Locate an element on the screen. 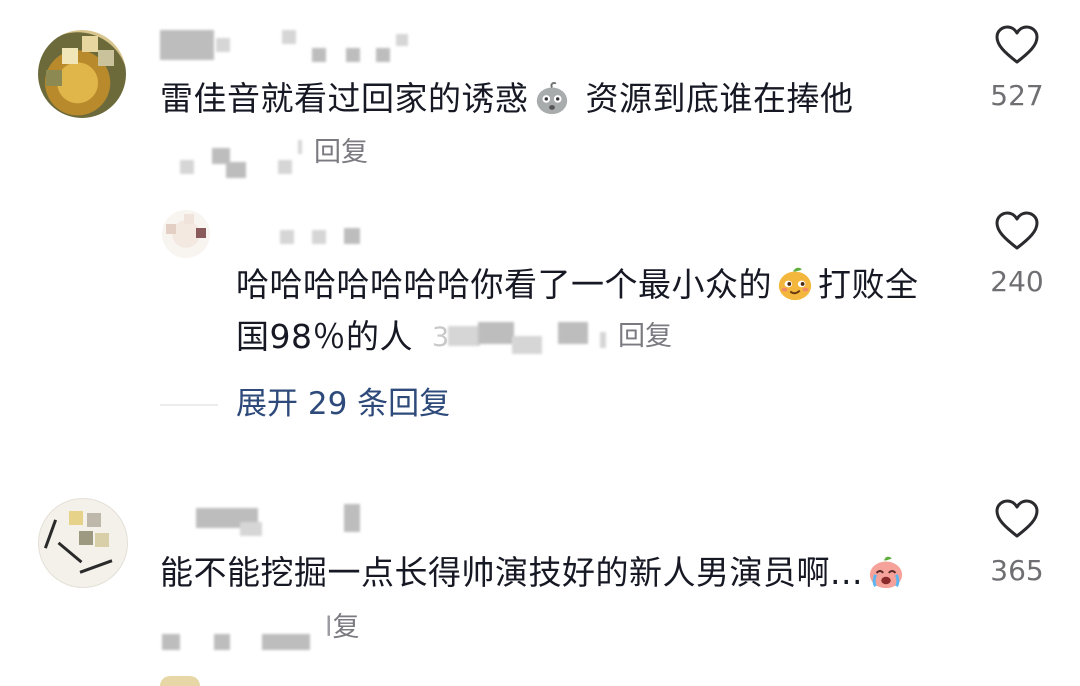 Image resolution: width=1080 pixels, height=686 pixels. smirking-mango-emoji is located at coordinates (795, 284).